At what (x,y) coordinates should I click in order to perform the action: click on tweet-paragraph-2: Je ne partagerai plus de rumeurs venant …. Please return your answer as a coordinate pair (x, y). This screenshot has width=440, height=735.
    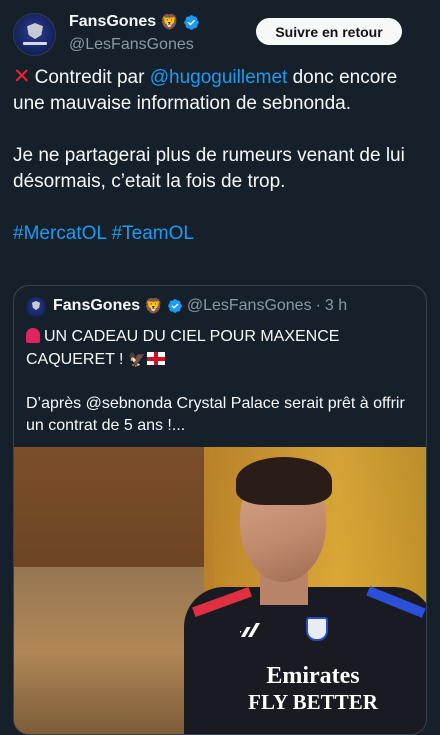
    Looking at the image, I should click on (209, 168).